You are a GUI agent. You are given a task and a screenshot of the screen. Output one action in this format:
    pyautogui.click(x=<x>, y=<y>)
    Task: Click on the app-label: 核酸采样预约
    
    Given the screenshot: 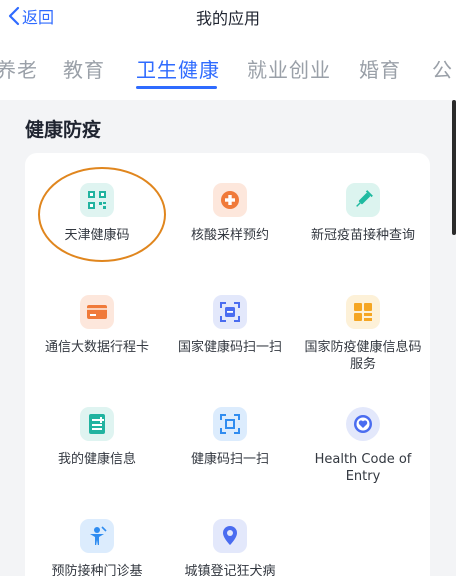 What is the action you would take?
    pyautogui.click(x=229, y=235)
    